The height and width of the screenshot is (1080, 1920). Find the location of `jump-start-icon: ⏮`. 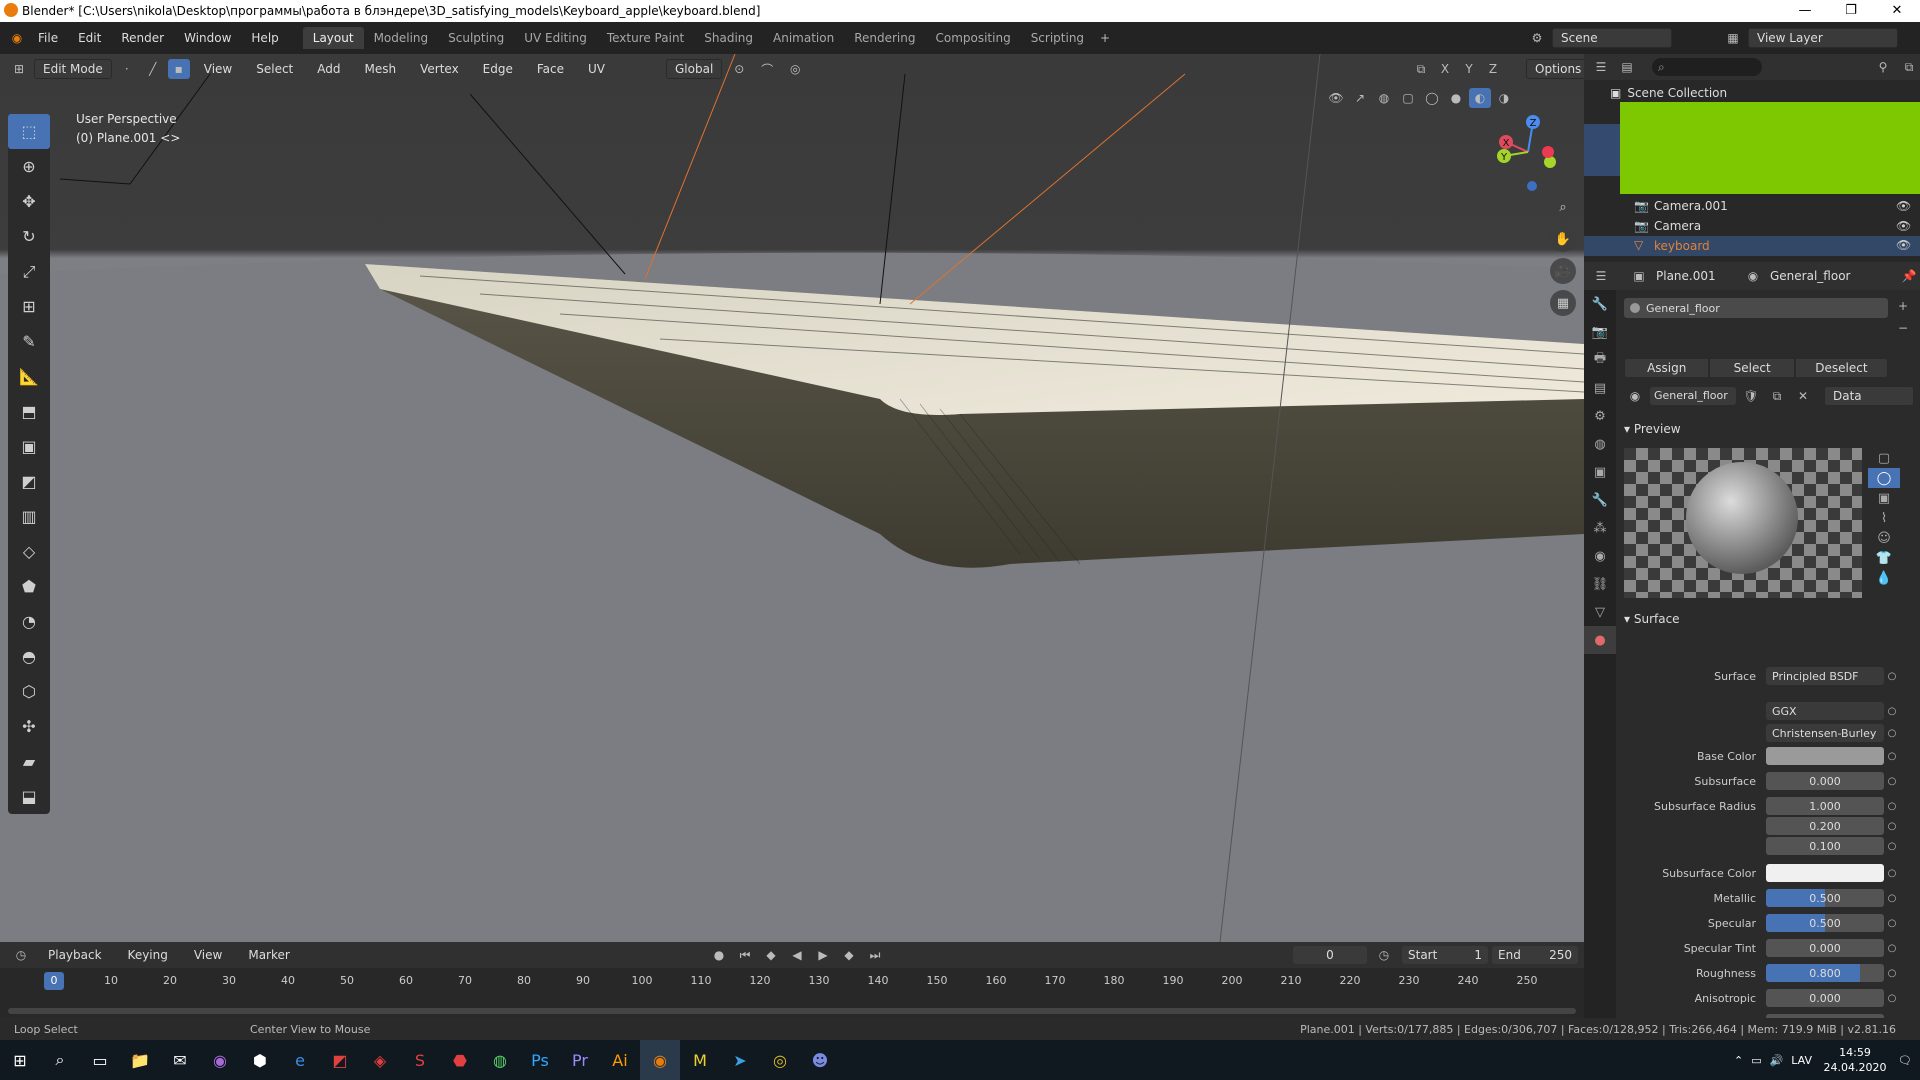

jump-start-icon: ⏮ is located at coordinates (745, 955).